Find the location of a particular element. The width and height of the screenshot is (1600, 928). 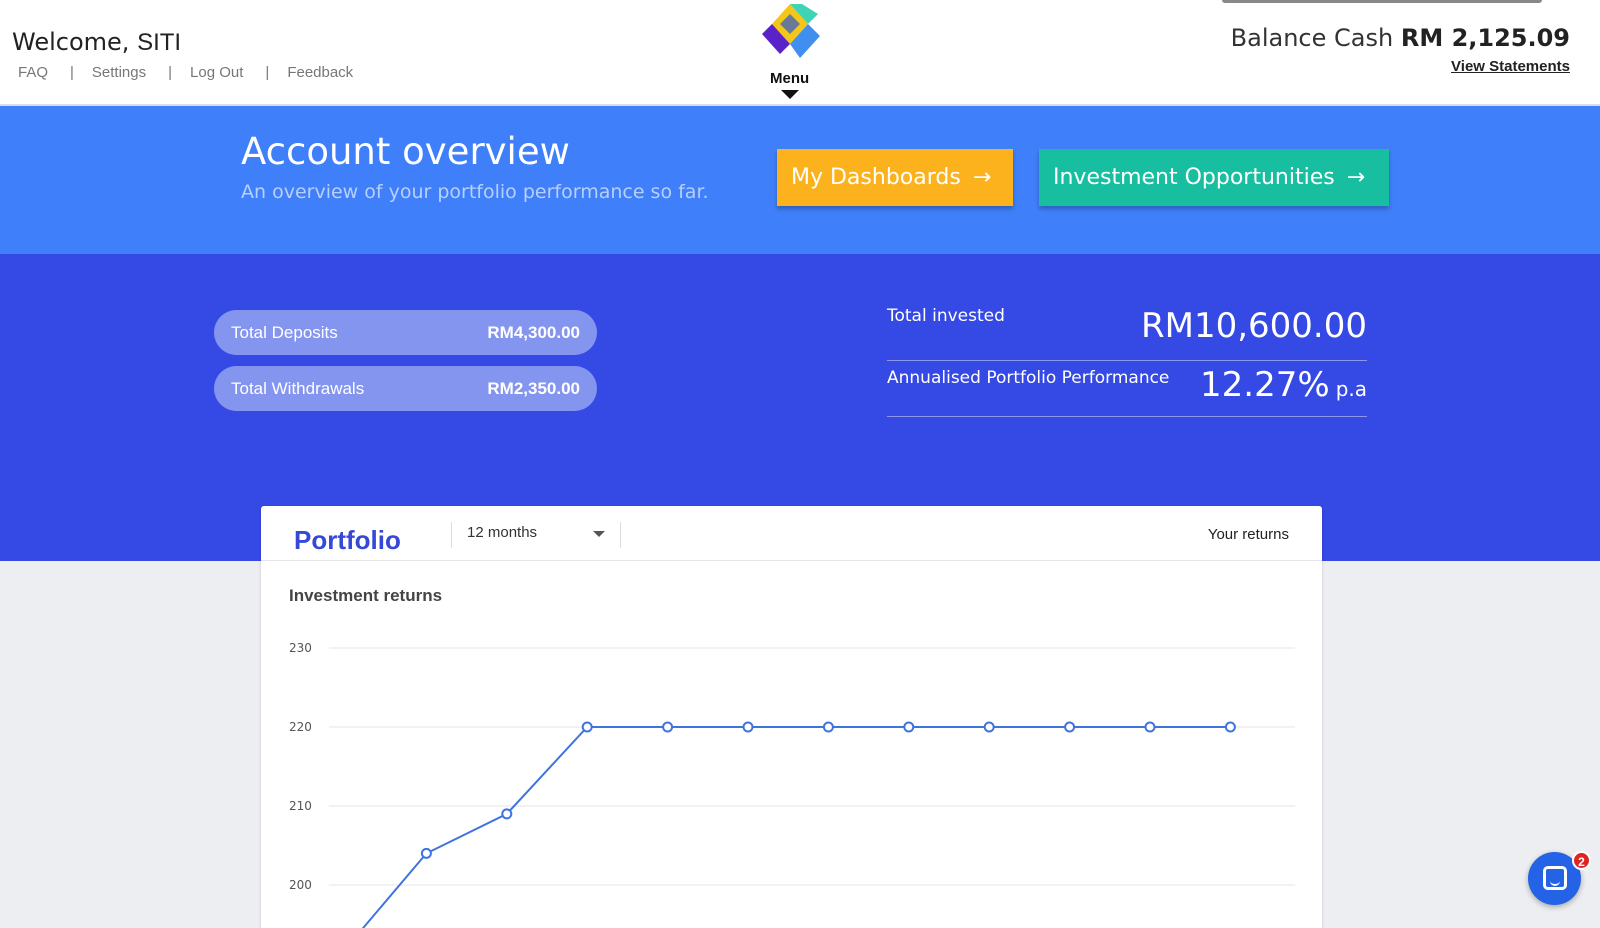

logout-link: Log Out is located at coordinates (216, 72).